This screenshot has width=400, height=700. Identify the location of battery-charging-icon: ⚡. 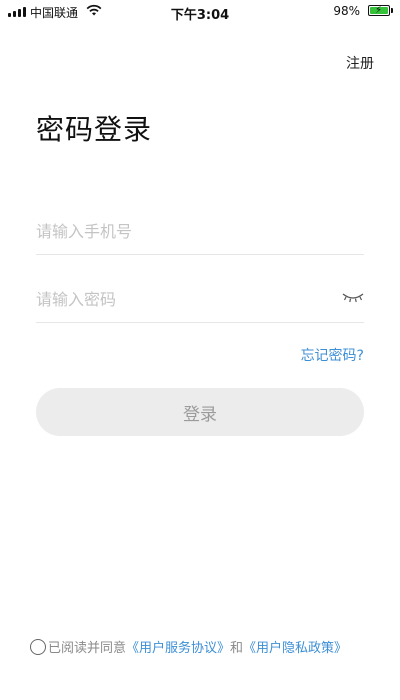
(379, 10).